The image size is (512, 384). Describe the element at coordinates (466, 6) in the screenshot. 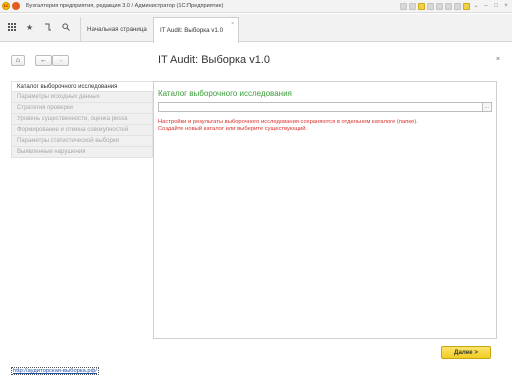

I see `info-icon` at that location.